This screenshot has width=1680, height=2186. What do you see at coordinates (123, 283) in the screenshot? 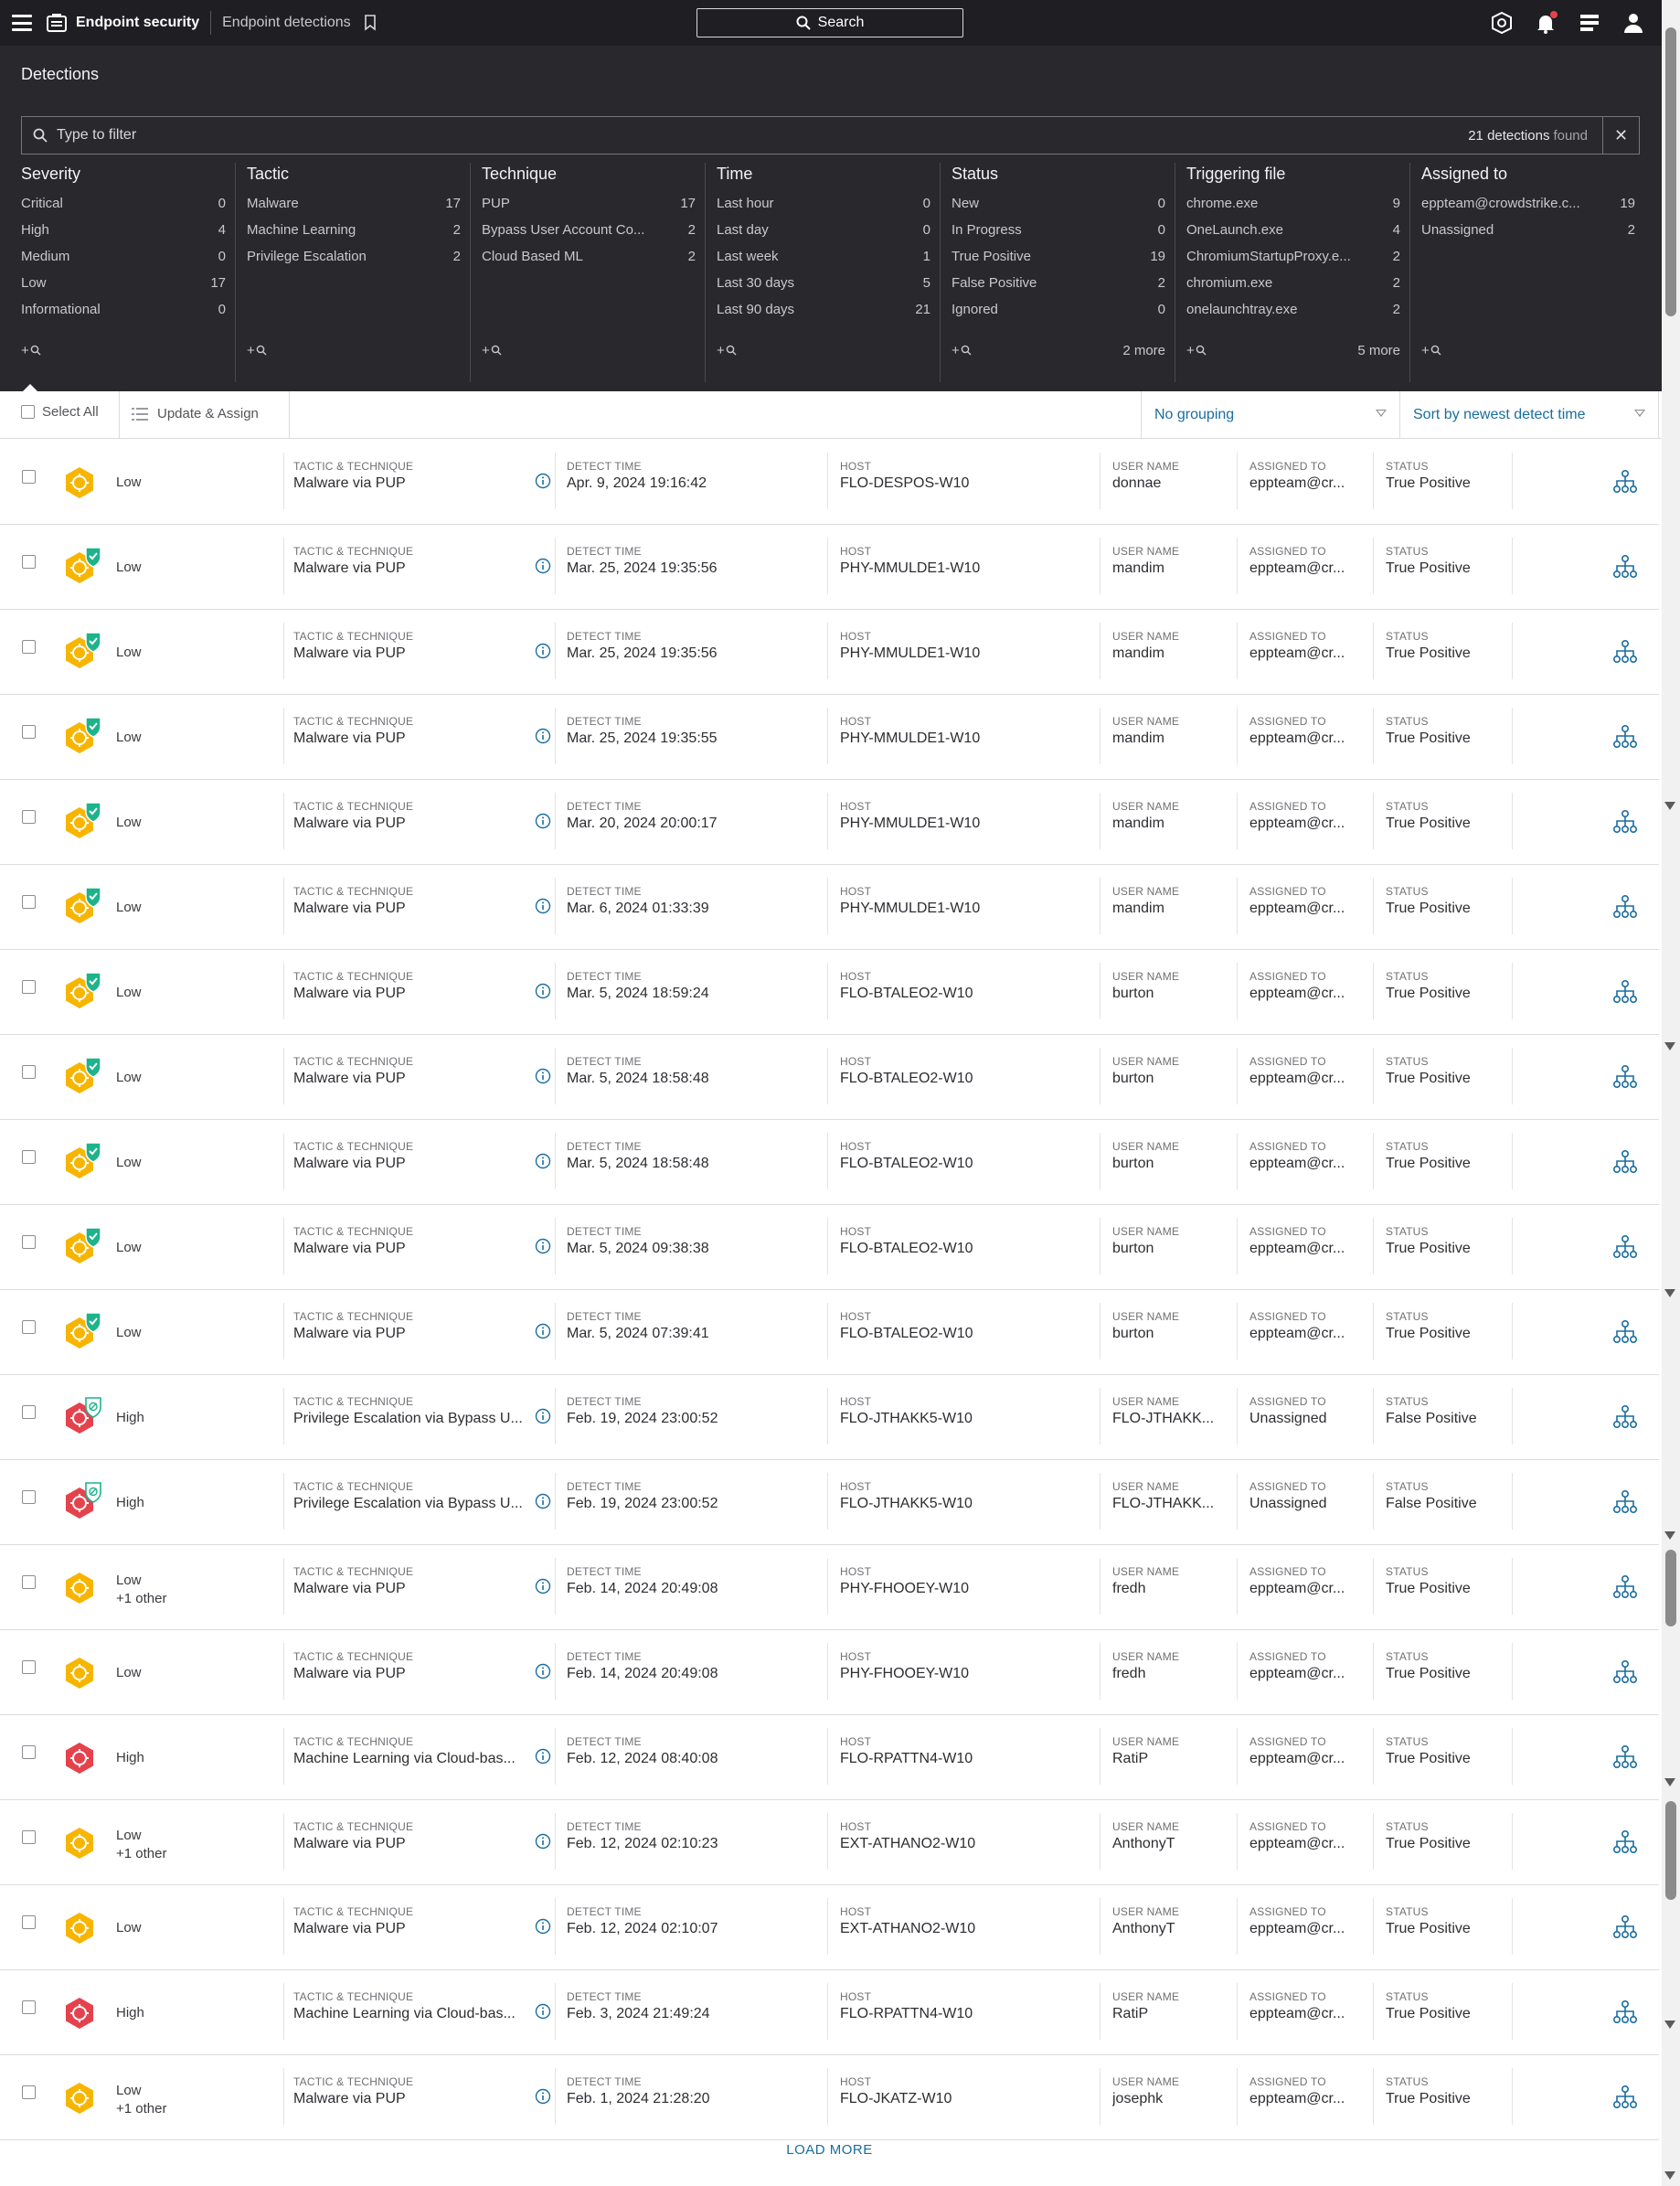
I see `facet-option: Low 17` at bounding box center [123, 283].